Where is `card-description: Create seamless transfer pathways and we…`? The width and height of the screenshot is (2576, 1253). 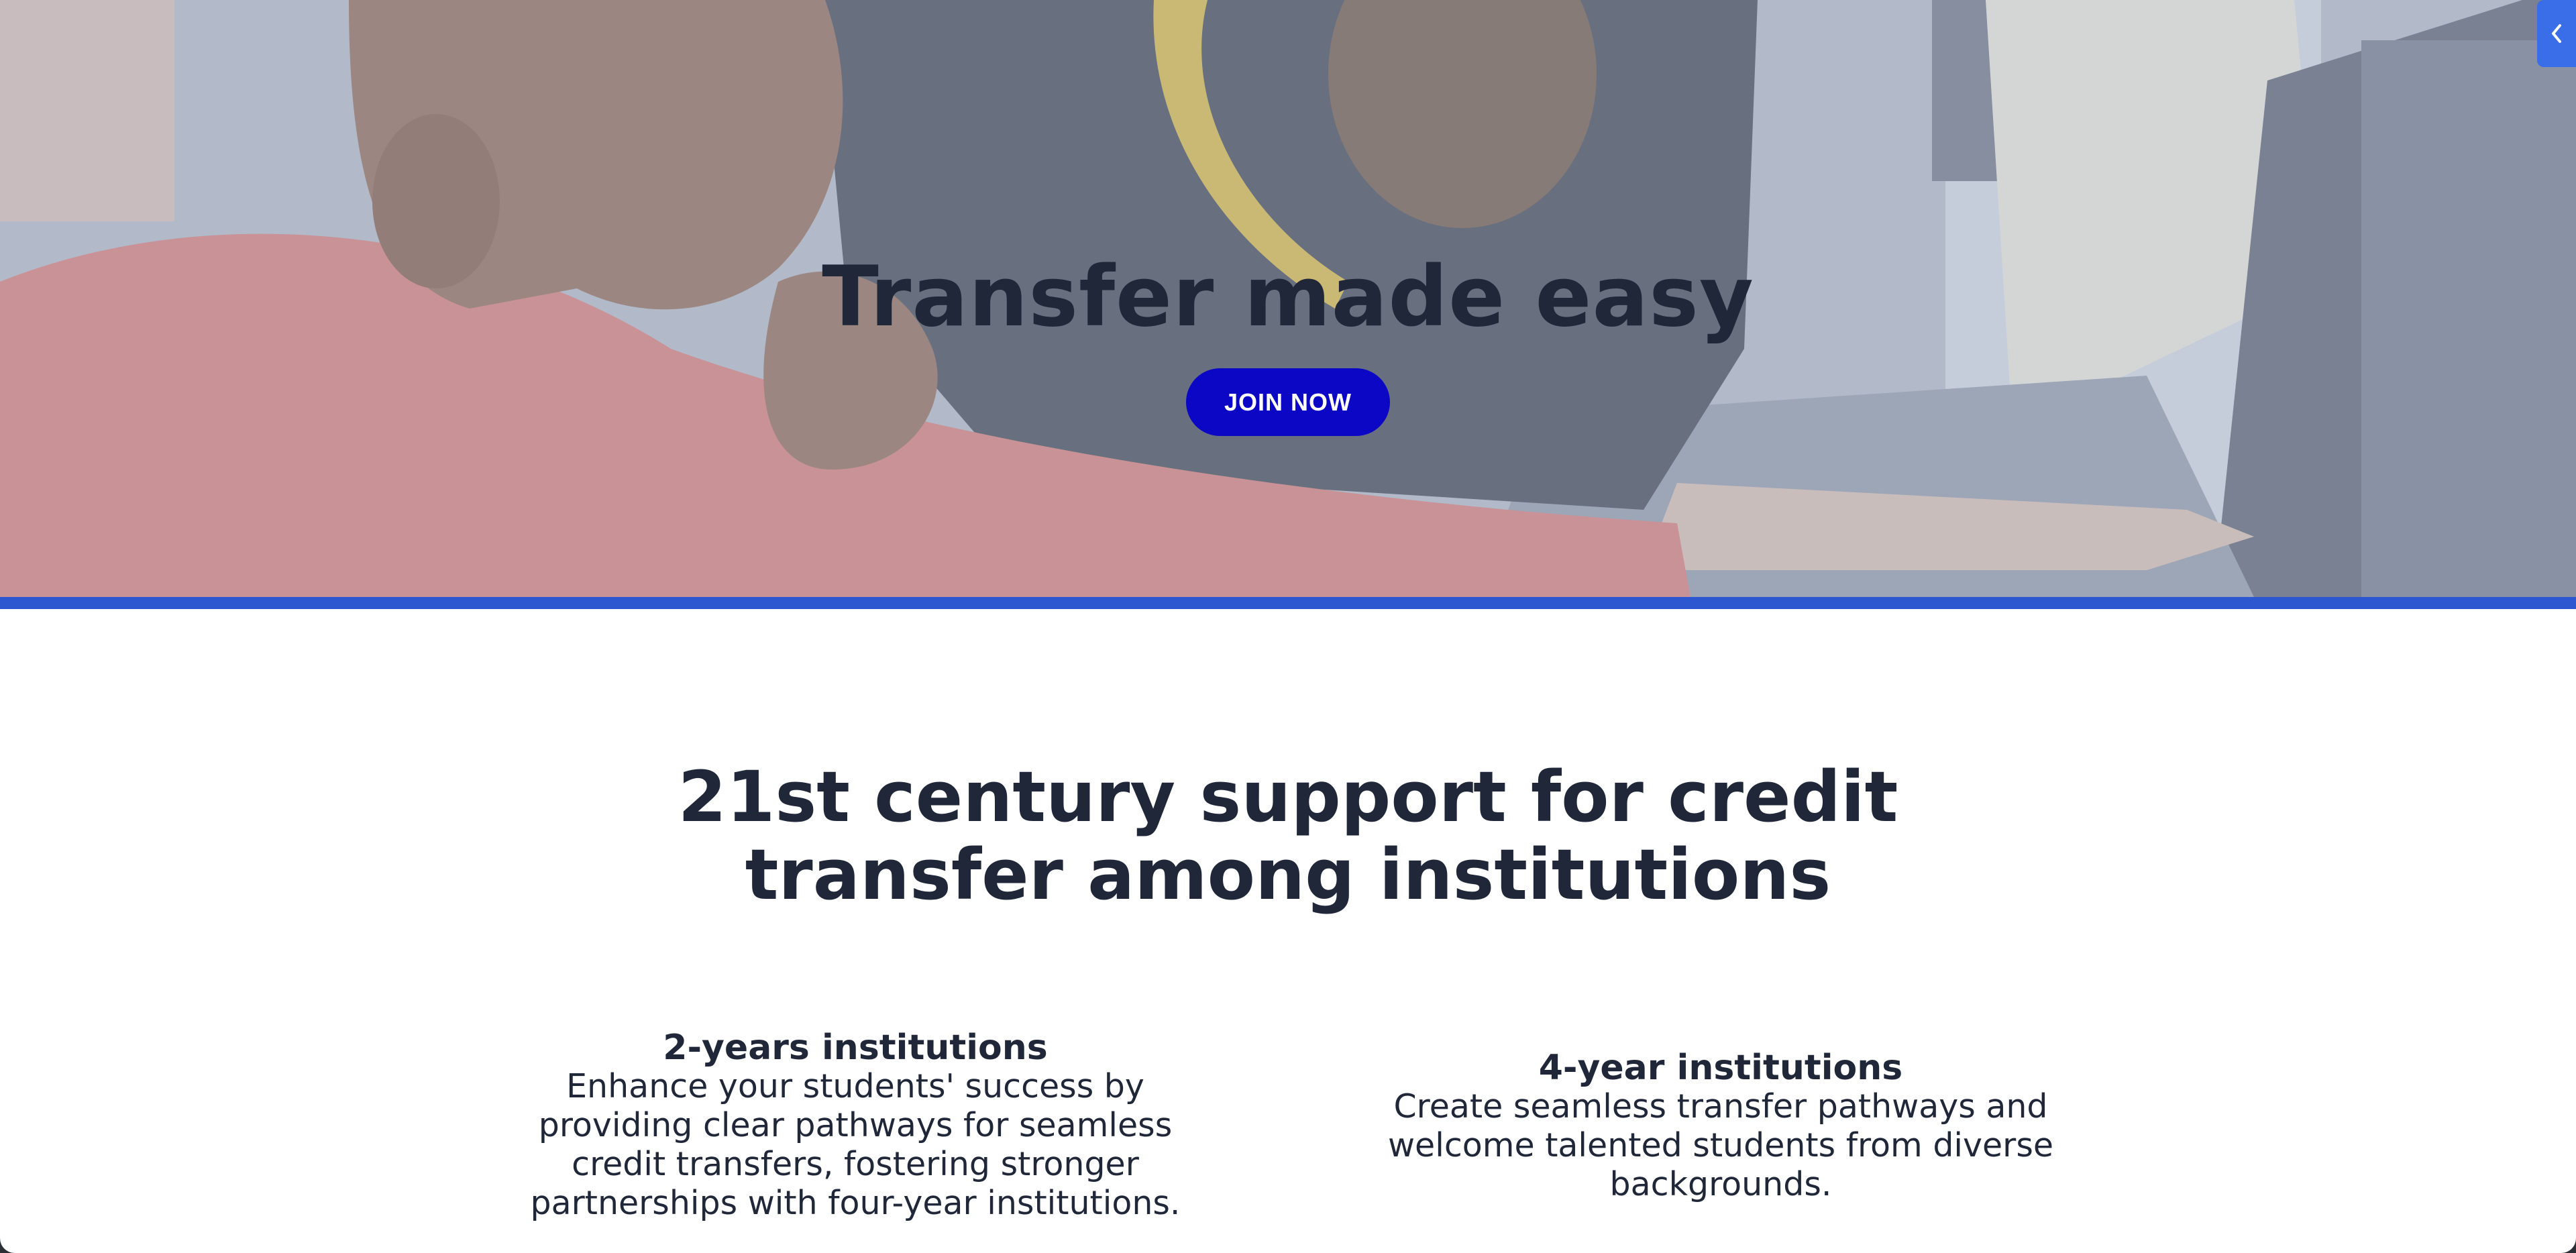 card-description: Create seamless transfer pathways and we… is located at coordinates (1720, 1145).